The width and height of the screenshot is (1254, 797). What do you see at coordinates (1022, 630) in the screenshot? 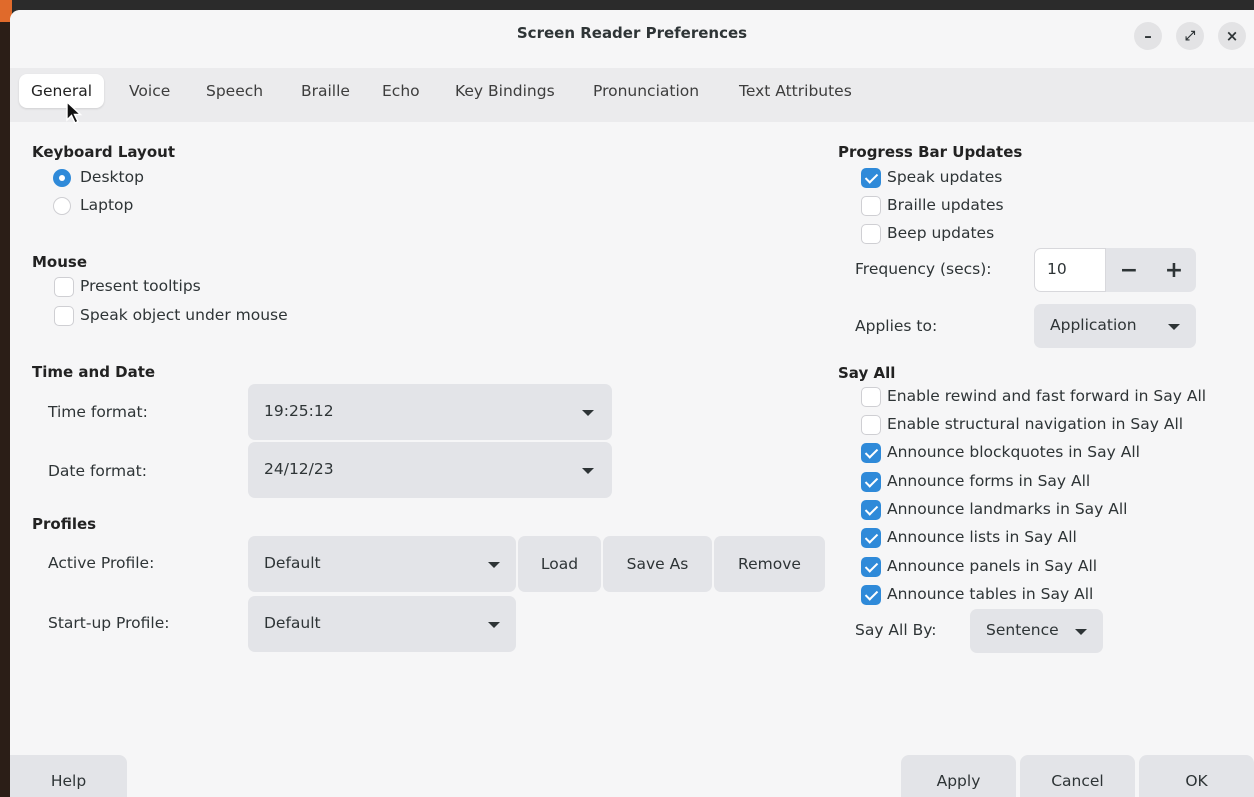
I see `say-all-by-value: Sentence` at bounding box center [1022, 630].